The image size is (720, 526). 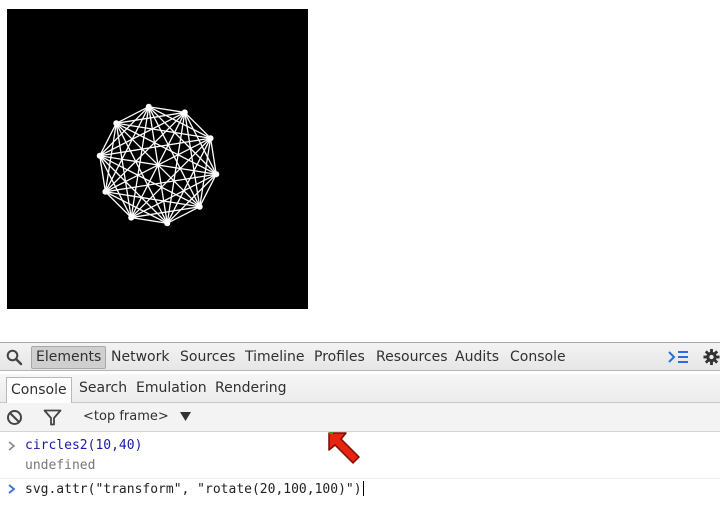 I want to click on console-result-line: undefined, so click(x=60, y=465).